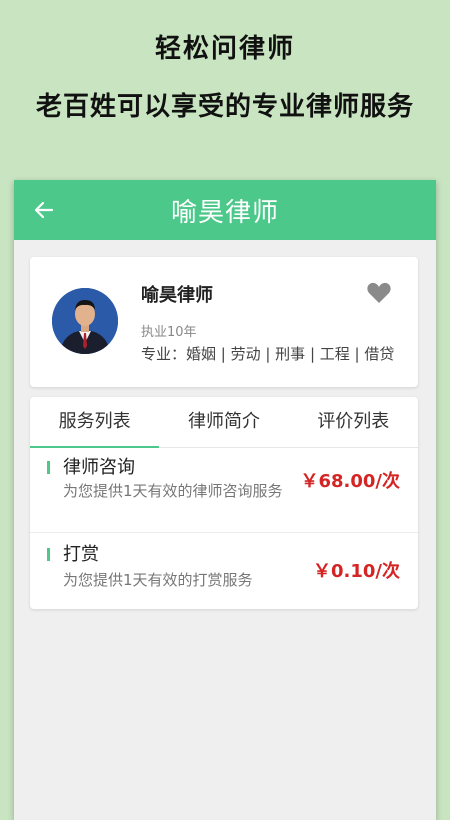 Image resolution: width=450 pixels, height=820 pixels. I want to click on avatar, so click(85, 321).